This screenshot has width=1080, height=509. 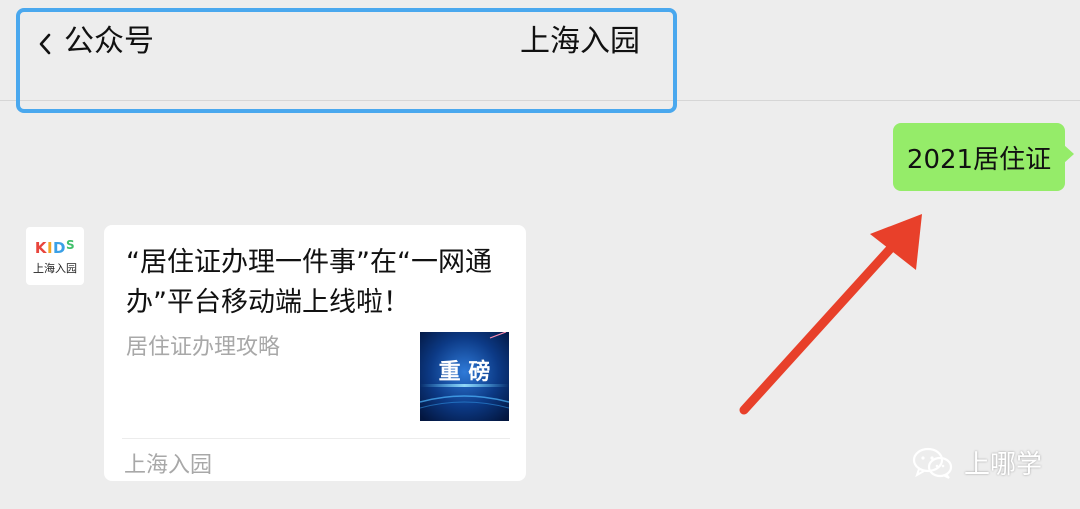 I want to click on article-description: 居住证办理攻略, so click(x=203, y=347).